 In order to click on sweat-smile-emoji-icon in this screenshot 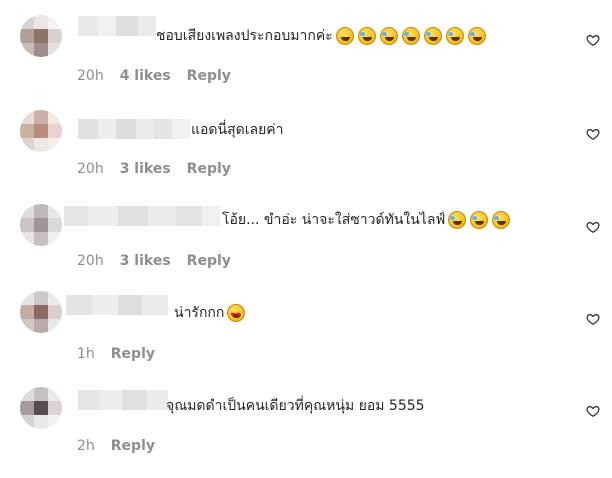, I will do `click(344, 36)`.